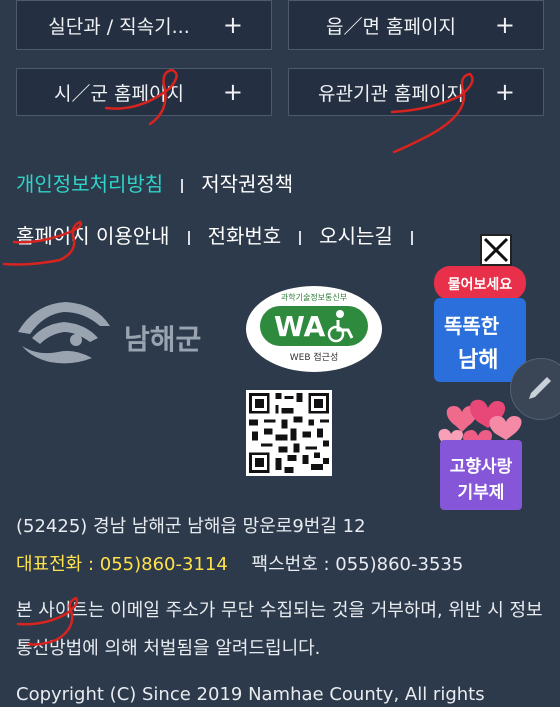  Describe the element at coordinates (496, 250) in the screenshot. I see `close-icon` at that location.